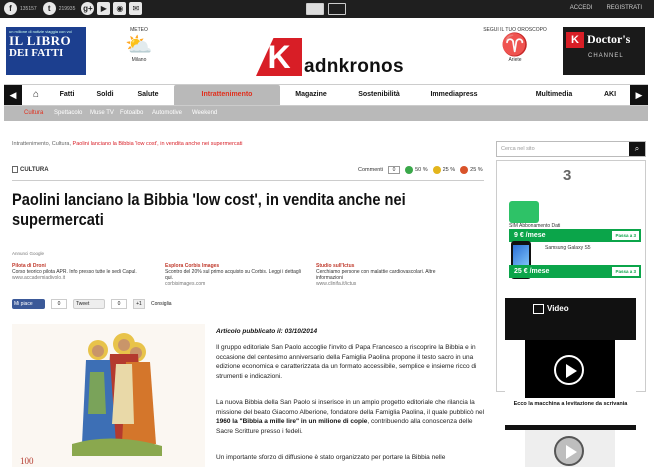 The height and width of the screenshot is (467, 654). Describe the element at coordinates (28, 253) in the screenshot. I see `ads-label: Annunci Google` at that location.